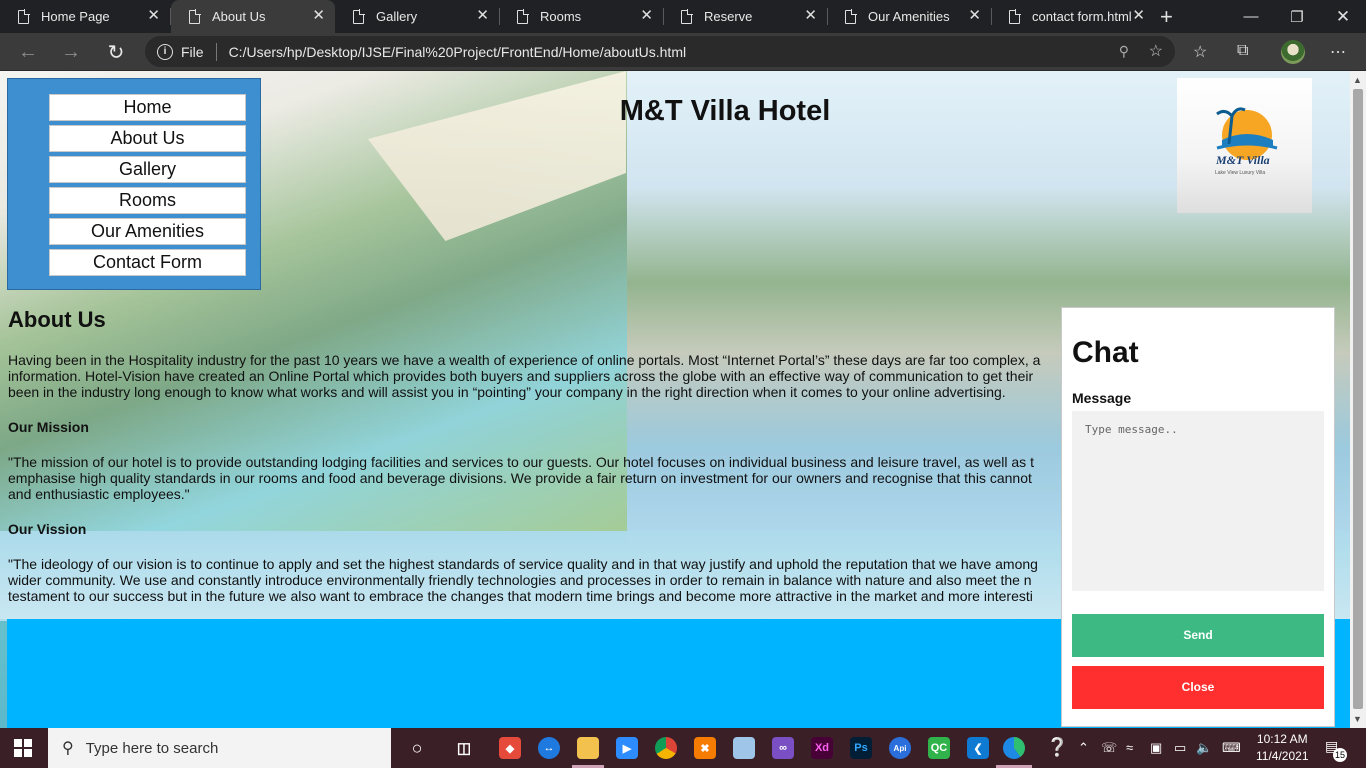  I want to click on task-view-icon: ◫, so click(464, 748).